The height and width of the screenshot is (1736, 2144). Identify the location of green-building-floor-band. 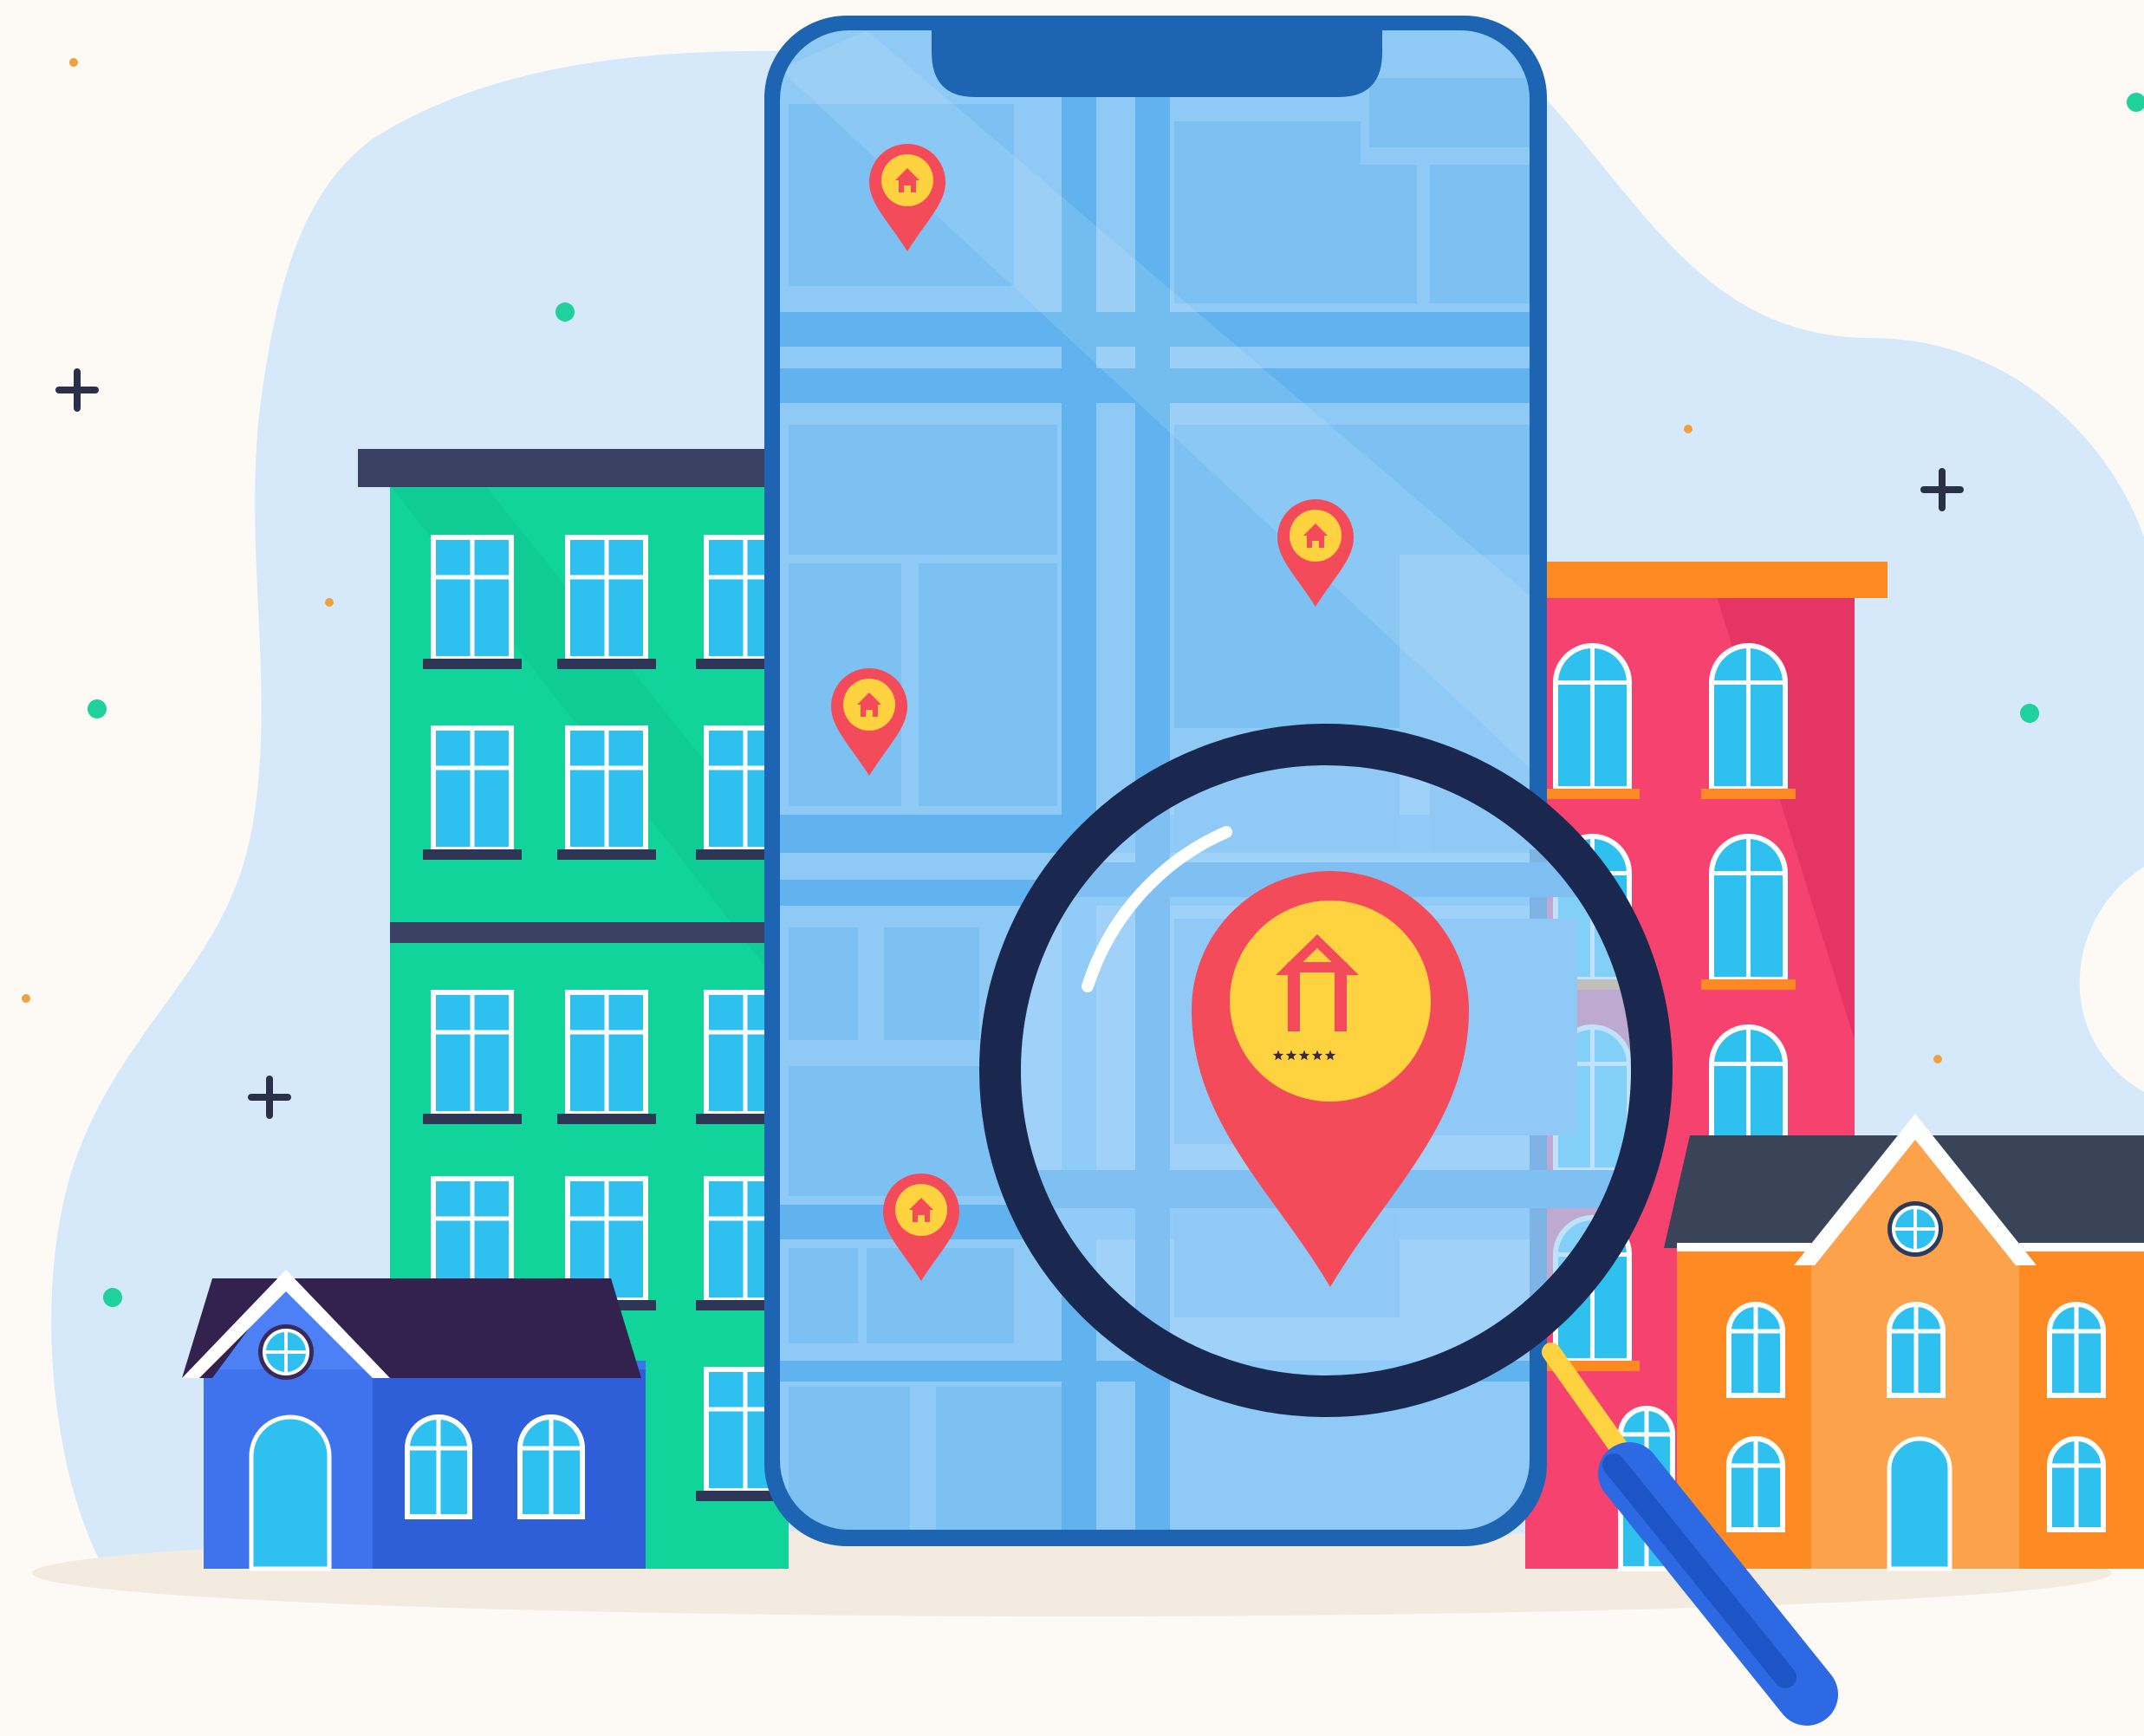
(589, 933).